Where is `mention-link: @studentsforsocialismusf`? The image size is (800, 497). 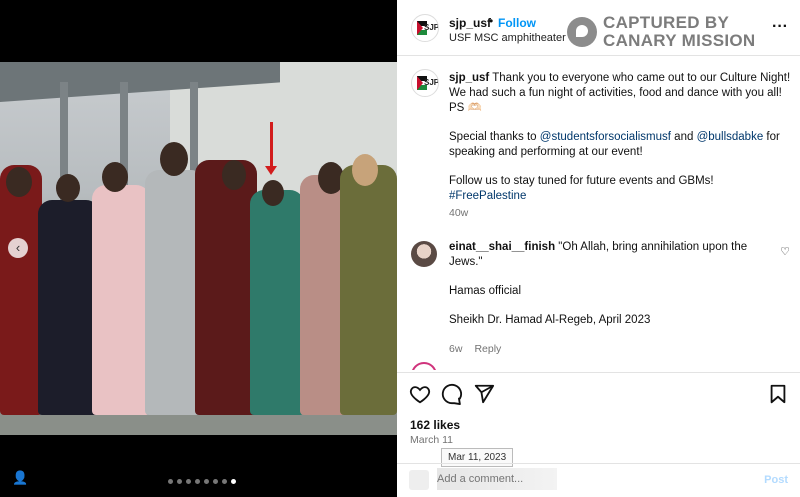
mention-link: @studentsforsocialismusf is located at coordinates (605, 137).